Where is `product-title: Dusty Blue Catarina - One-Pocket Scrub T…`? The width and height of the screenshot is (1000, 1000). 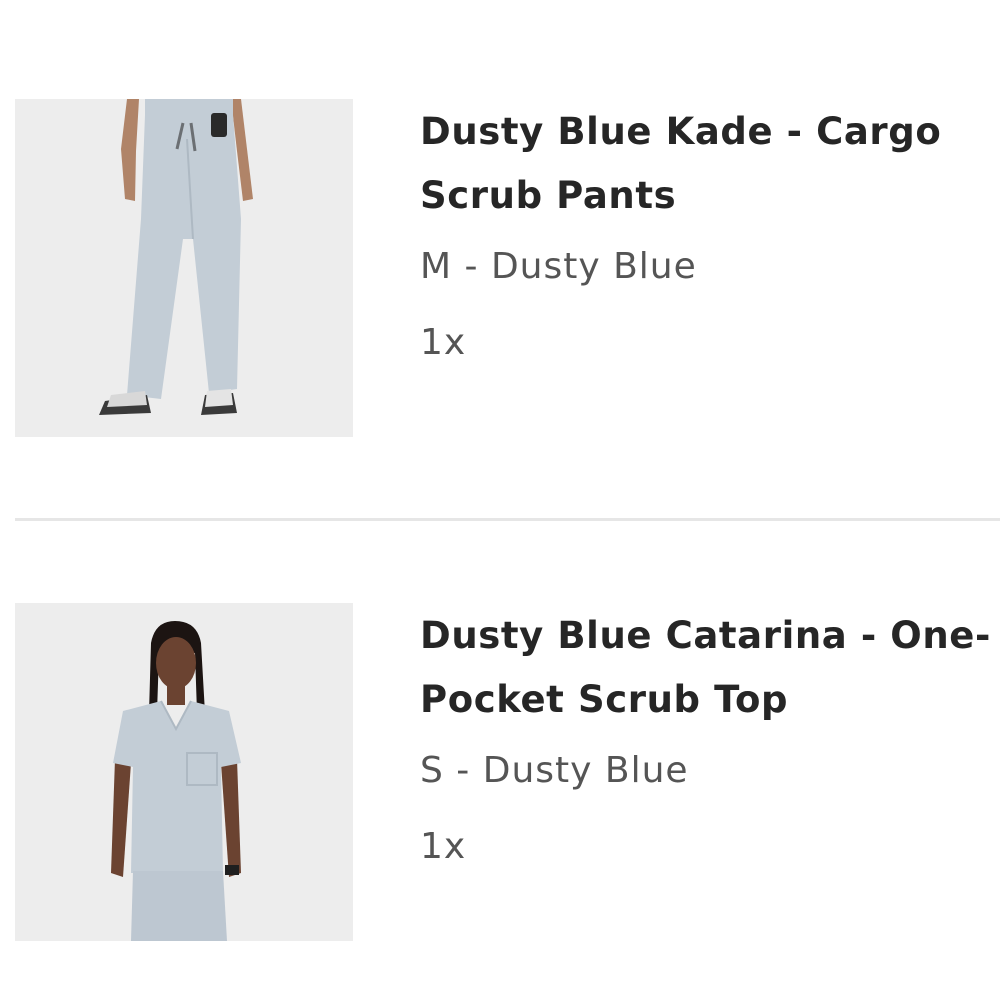
product-title: Dusty Blue Catarina - One-Pocket Scrub T… is located at coordinates (707, 668).